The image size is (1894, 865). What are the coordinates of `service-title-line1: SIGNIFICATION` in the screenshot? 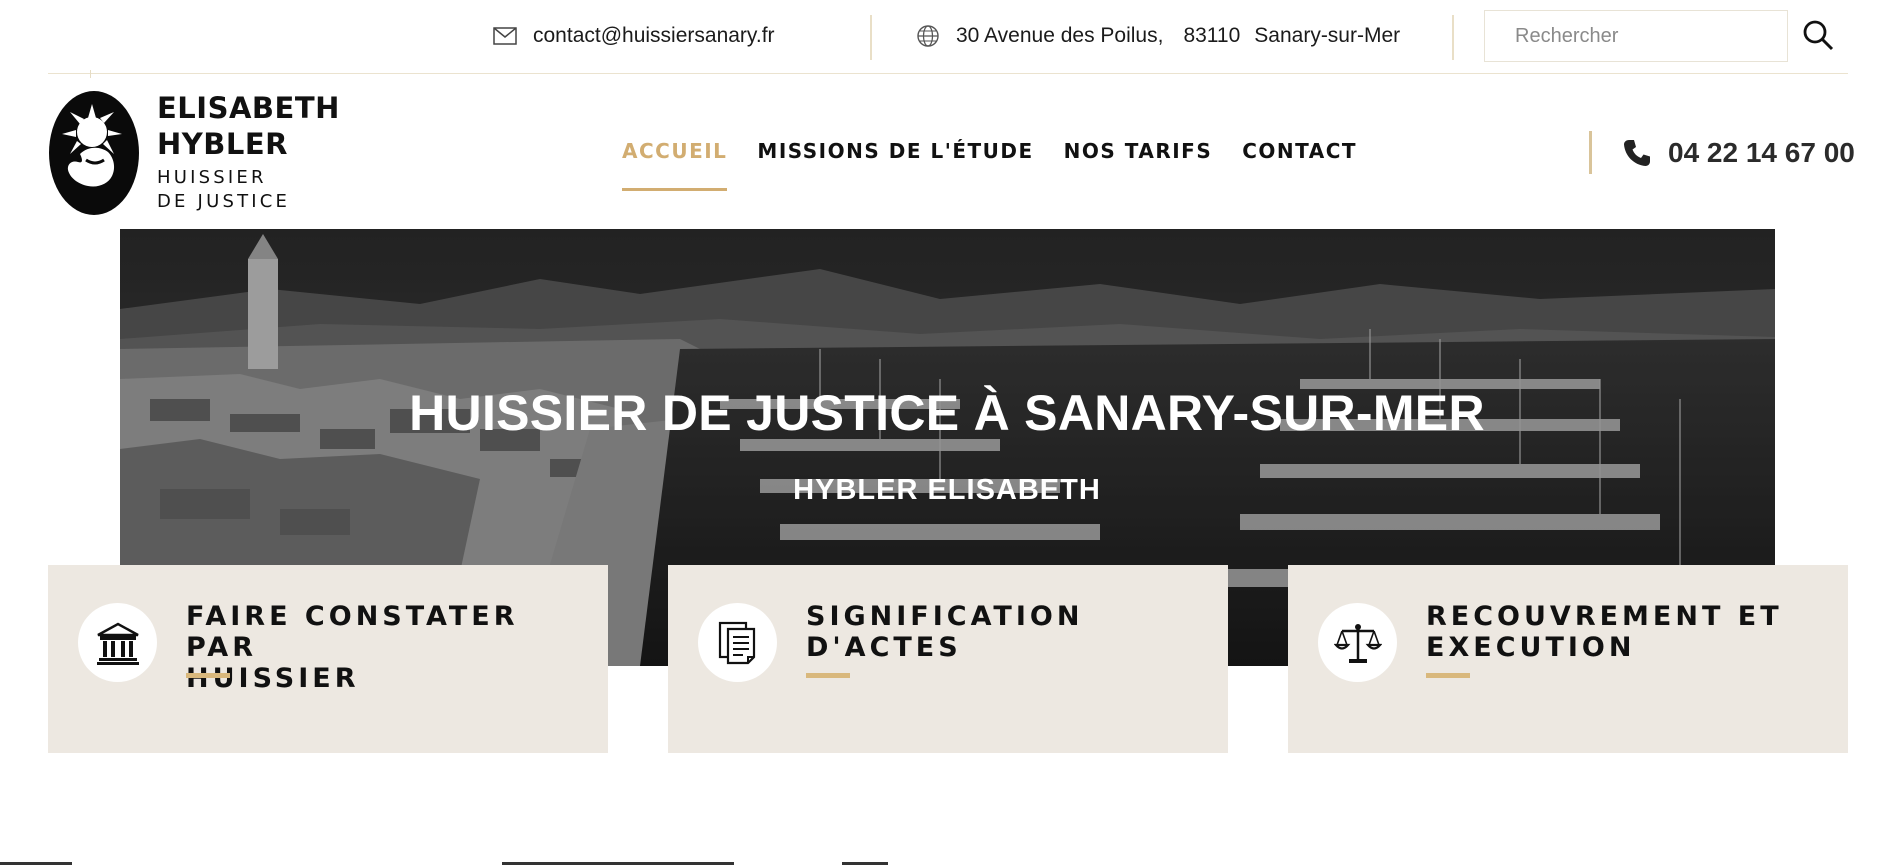 It's located at (945, 616).